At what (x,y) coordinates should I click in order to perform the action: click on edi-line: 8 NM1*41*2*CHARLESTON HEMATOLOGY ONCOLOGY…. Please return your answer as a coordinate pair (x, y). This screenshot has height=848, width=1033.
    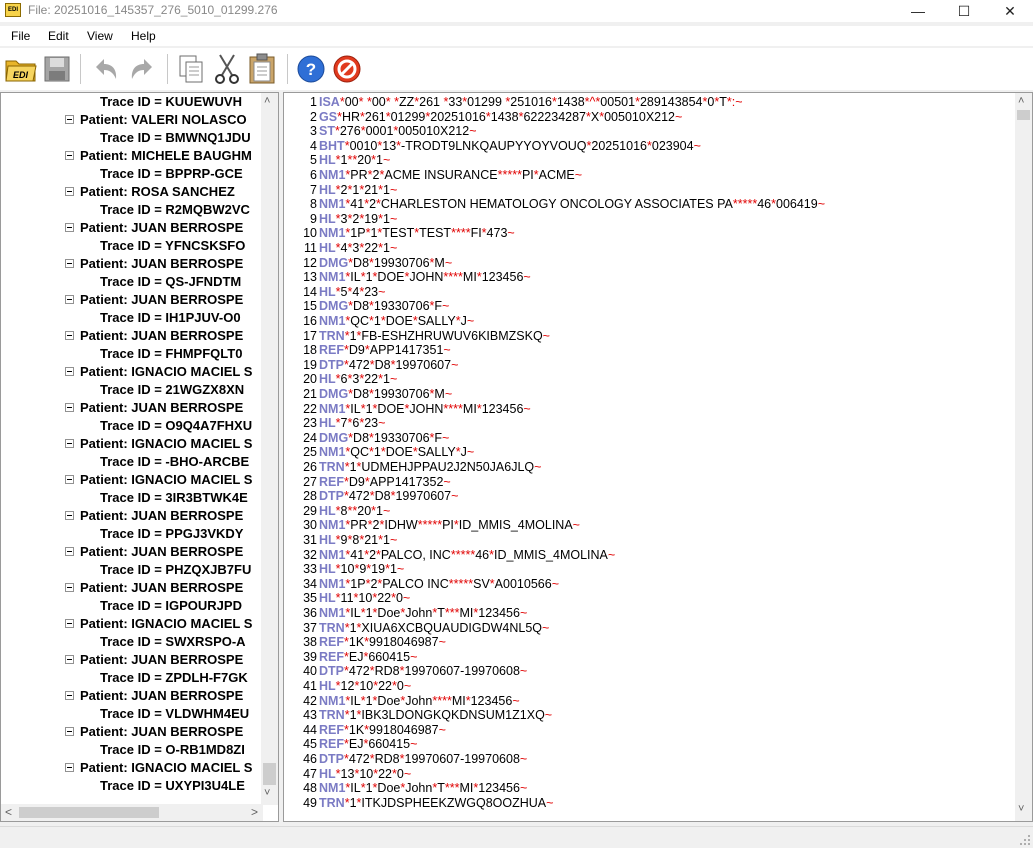
    Looking at the image, I should click on (554, 204).